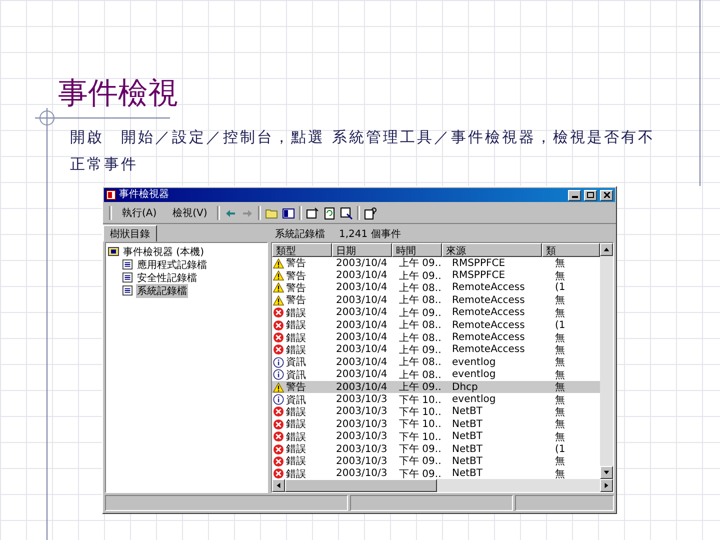 This screenshot has width=720, height=540. What do you see at coordinates (163, 251) in the screenshot?
I see `tree-item: 事件檢視器 (本機)` at bounding box center [163, 251].